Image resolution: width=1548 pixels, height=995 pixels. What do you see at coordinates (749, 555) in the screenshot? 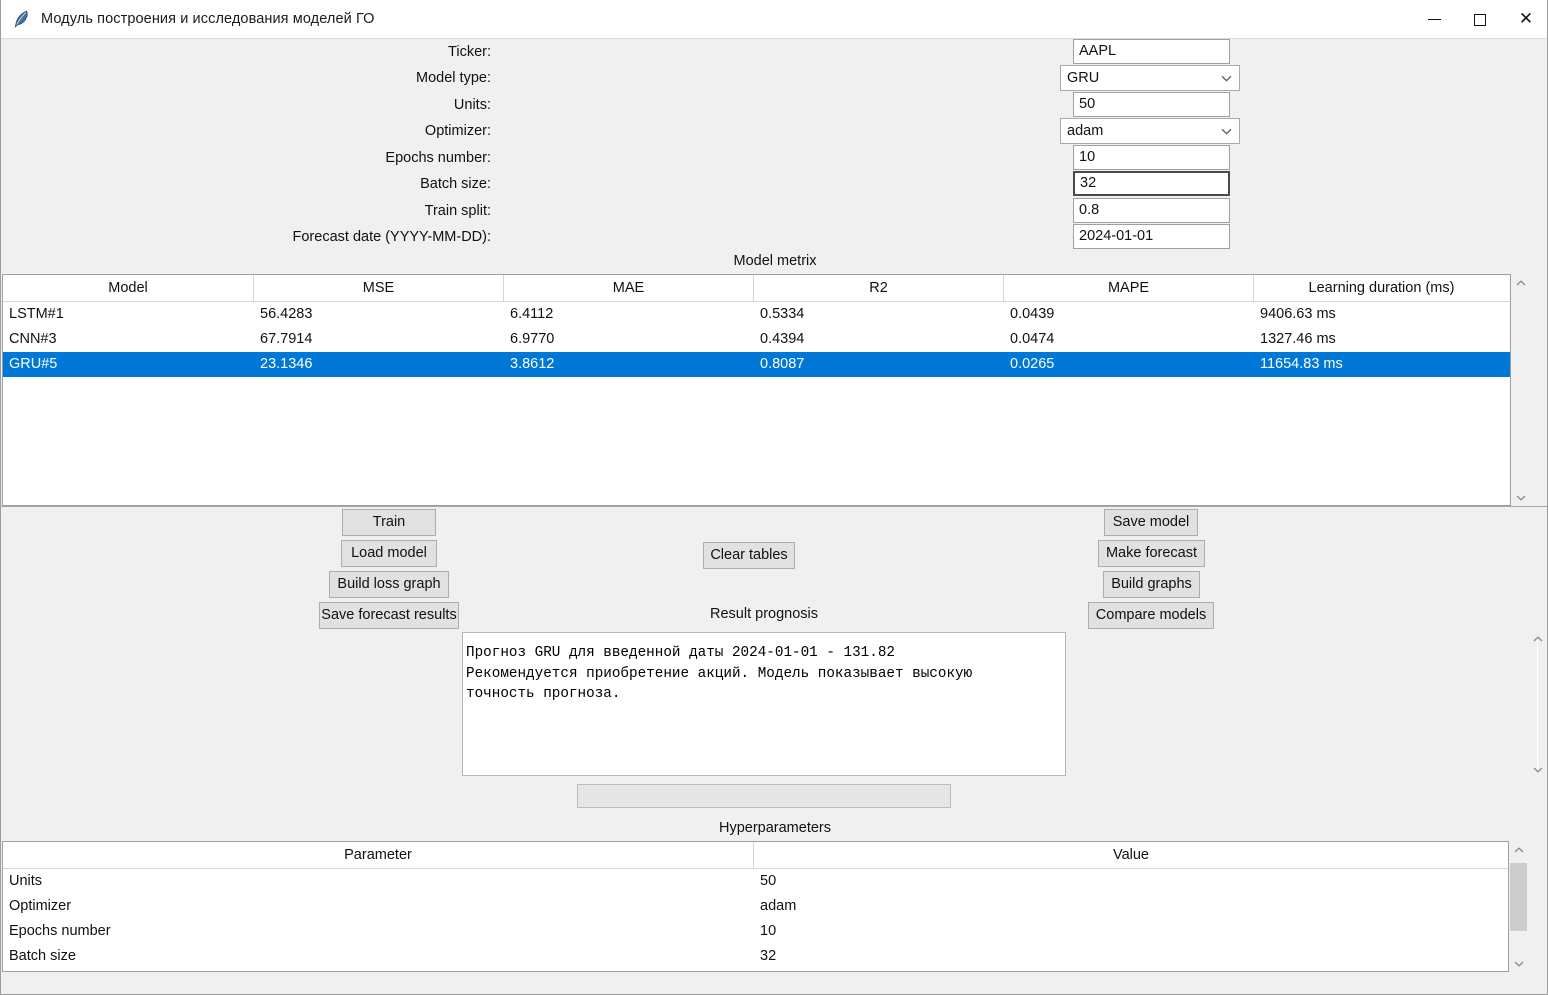
I see `clear-tables-button: Clear tables` at bounding box center [749, 555].